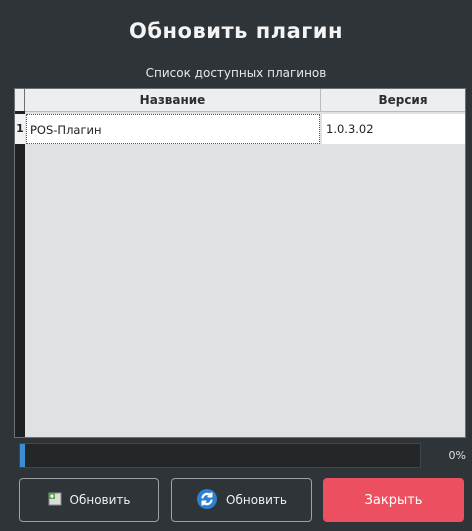 The width and height of the screenshot is (472, 531). I want to click on update-local-label: Обновить, so click(100, 500).